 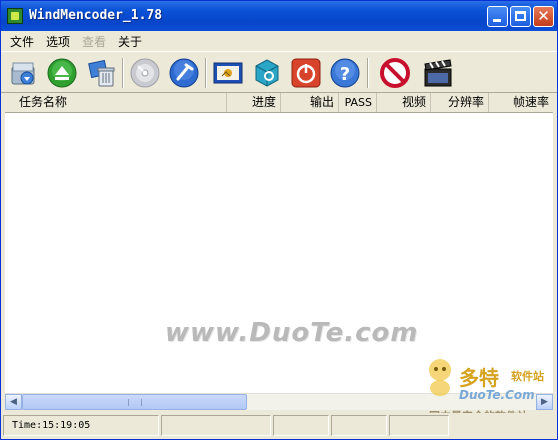 I want to click on help-icon: ?, so click(x=345, y=73).